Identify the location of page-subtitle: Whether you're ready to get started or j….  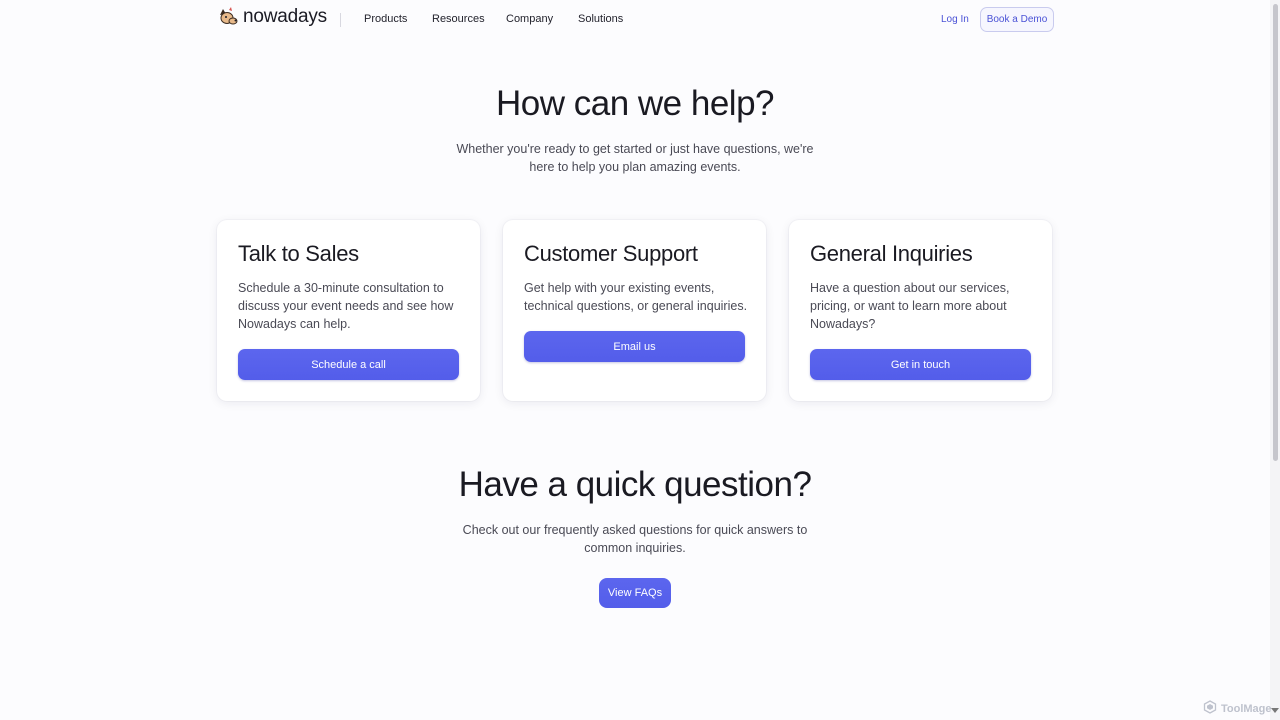
(635, 158).